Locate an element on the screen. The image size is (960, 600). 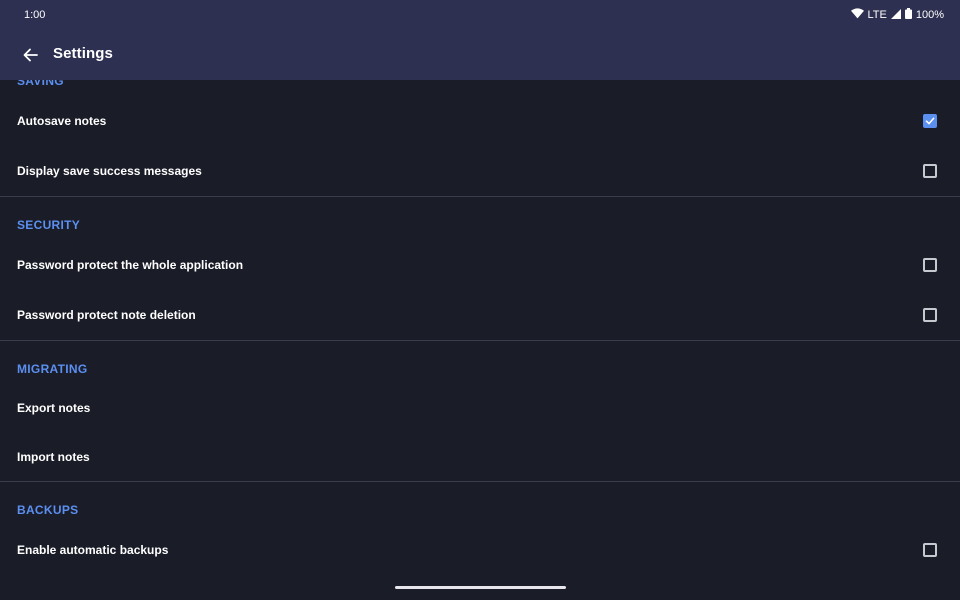
setting-display-save-success: Display save success messages is located at coordinates (480, 171).